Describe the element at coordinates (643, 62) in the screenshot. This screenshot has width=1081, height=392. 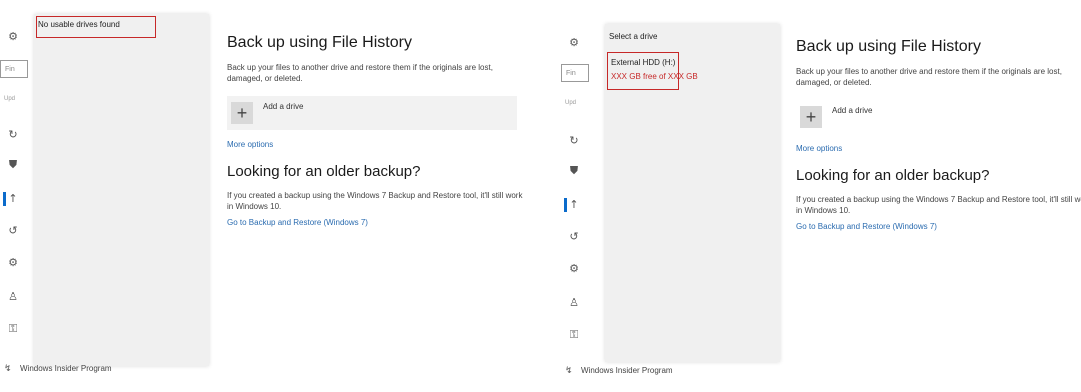
I see `drive-name: External HDD (H:)` at that location.